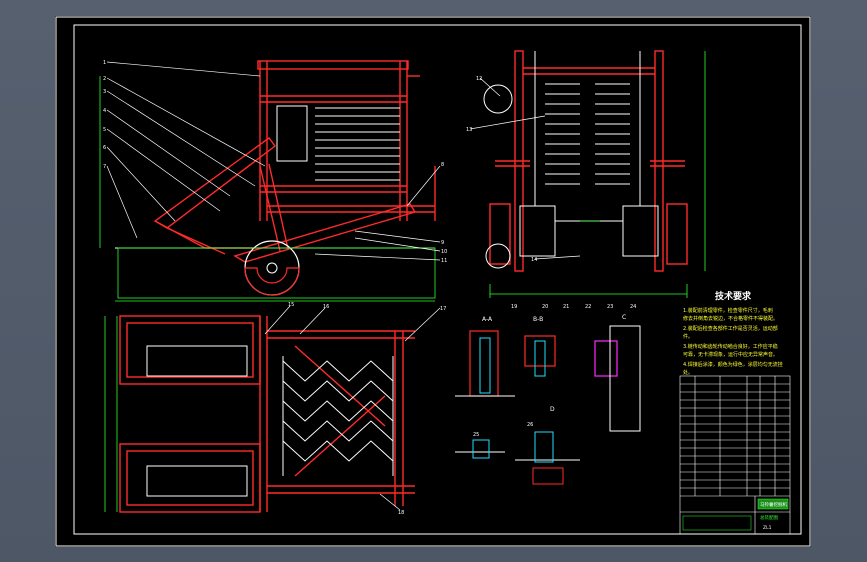 The image size is (867, 562). What do you see at coordinates (104, 167) in the screenshot?
I see `part-balloon: 7` at bounding box center [104, 167].